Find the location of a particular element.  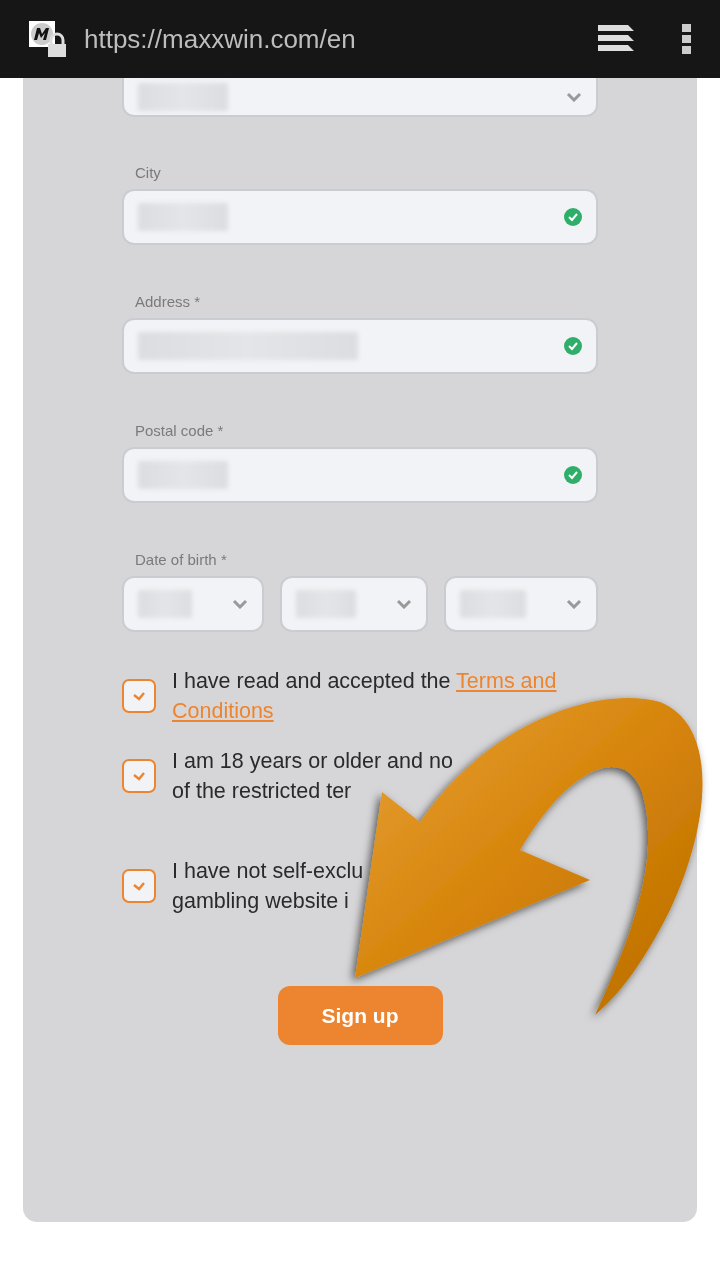

site-lock-icon is located at coordinates (48, 39).